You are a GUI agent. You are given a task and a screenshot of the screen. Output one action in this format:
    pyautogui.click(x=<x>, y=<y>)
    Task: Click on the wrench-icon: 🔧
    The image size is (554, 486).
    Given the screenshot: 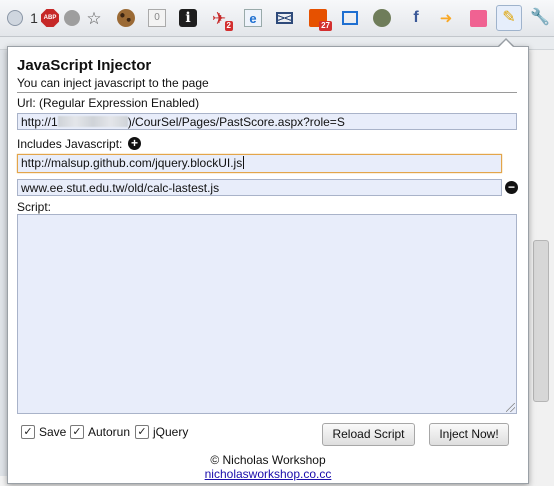 What is the action you would take?
    pyautogui.click(x=540, y=17)
    